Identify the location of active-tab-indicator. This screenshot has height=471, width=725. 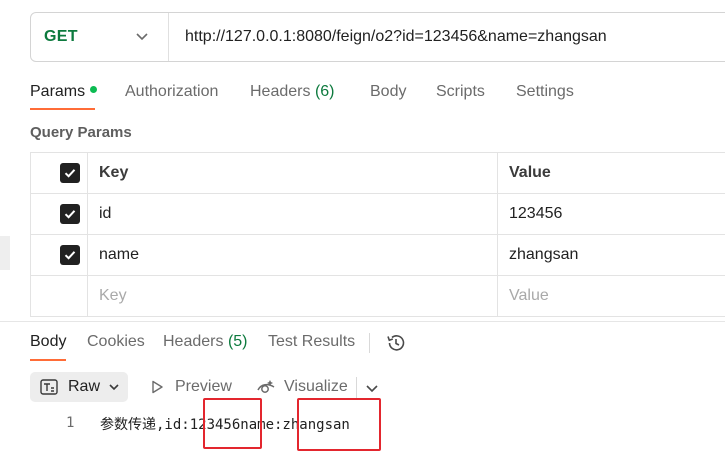
(62, 109).